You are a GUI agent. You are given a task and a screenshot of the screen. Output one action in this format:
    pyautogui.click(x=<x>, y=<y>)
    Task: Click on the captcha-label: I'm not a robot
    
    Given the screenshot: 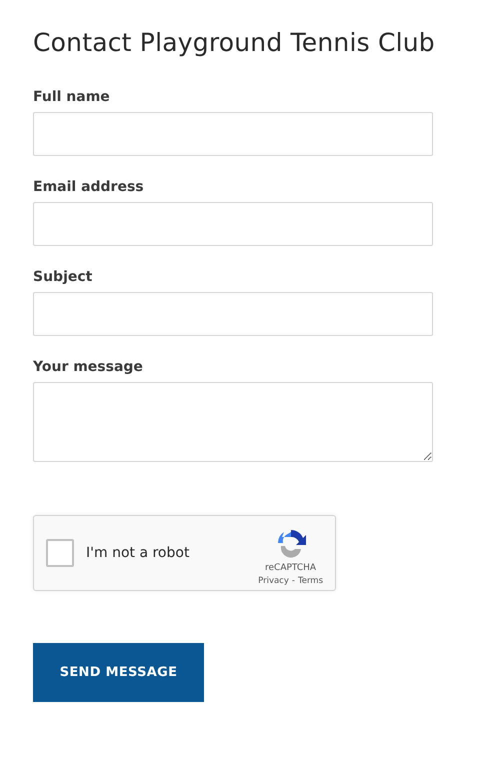 What is the action you would take?
    pyautogui.click(x=138, y=553)
    